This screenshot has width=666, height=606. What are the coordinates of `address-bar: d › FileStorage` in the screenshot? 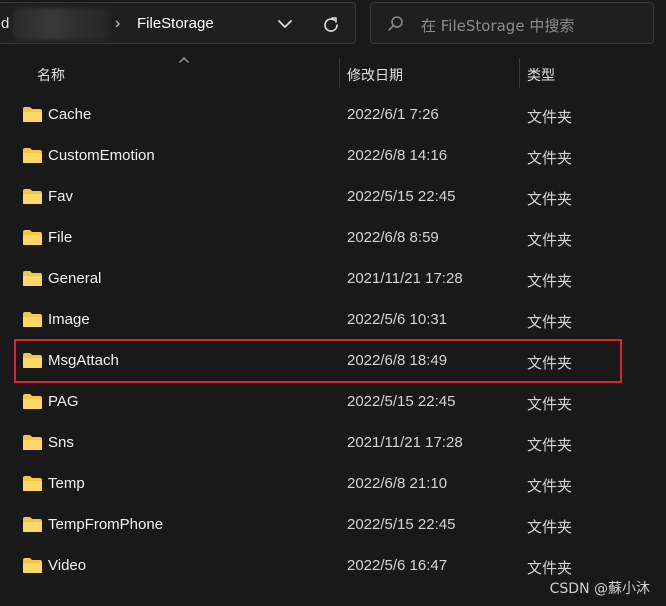 It's located at (178, 23).